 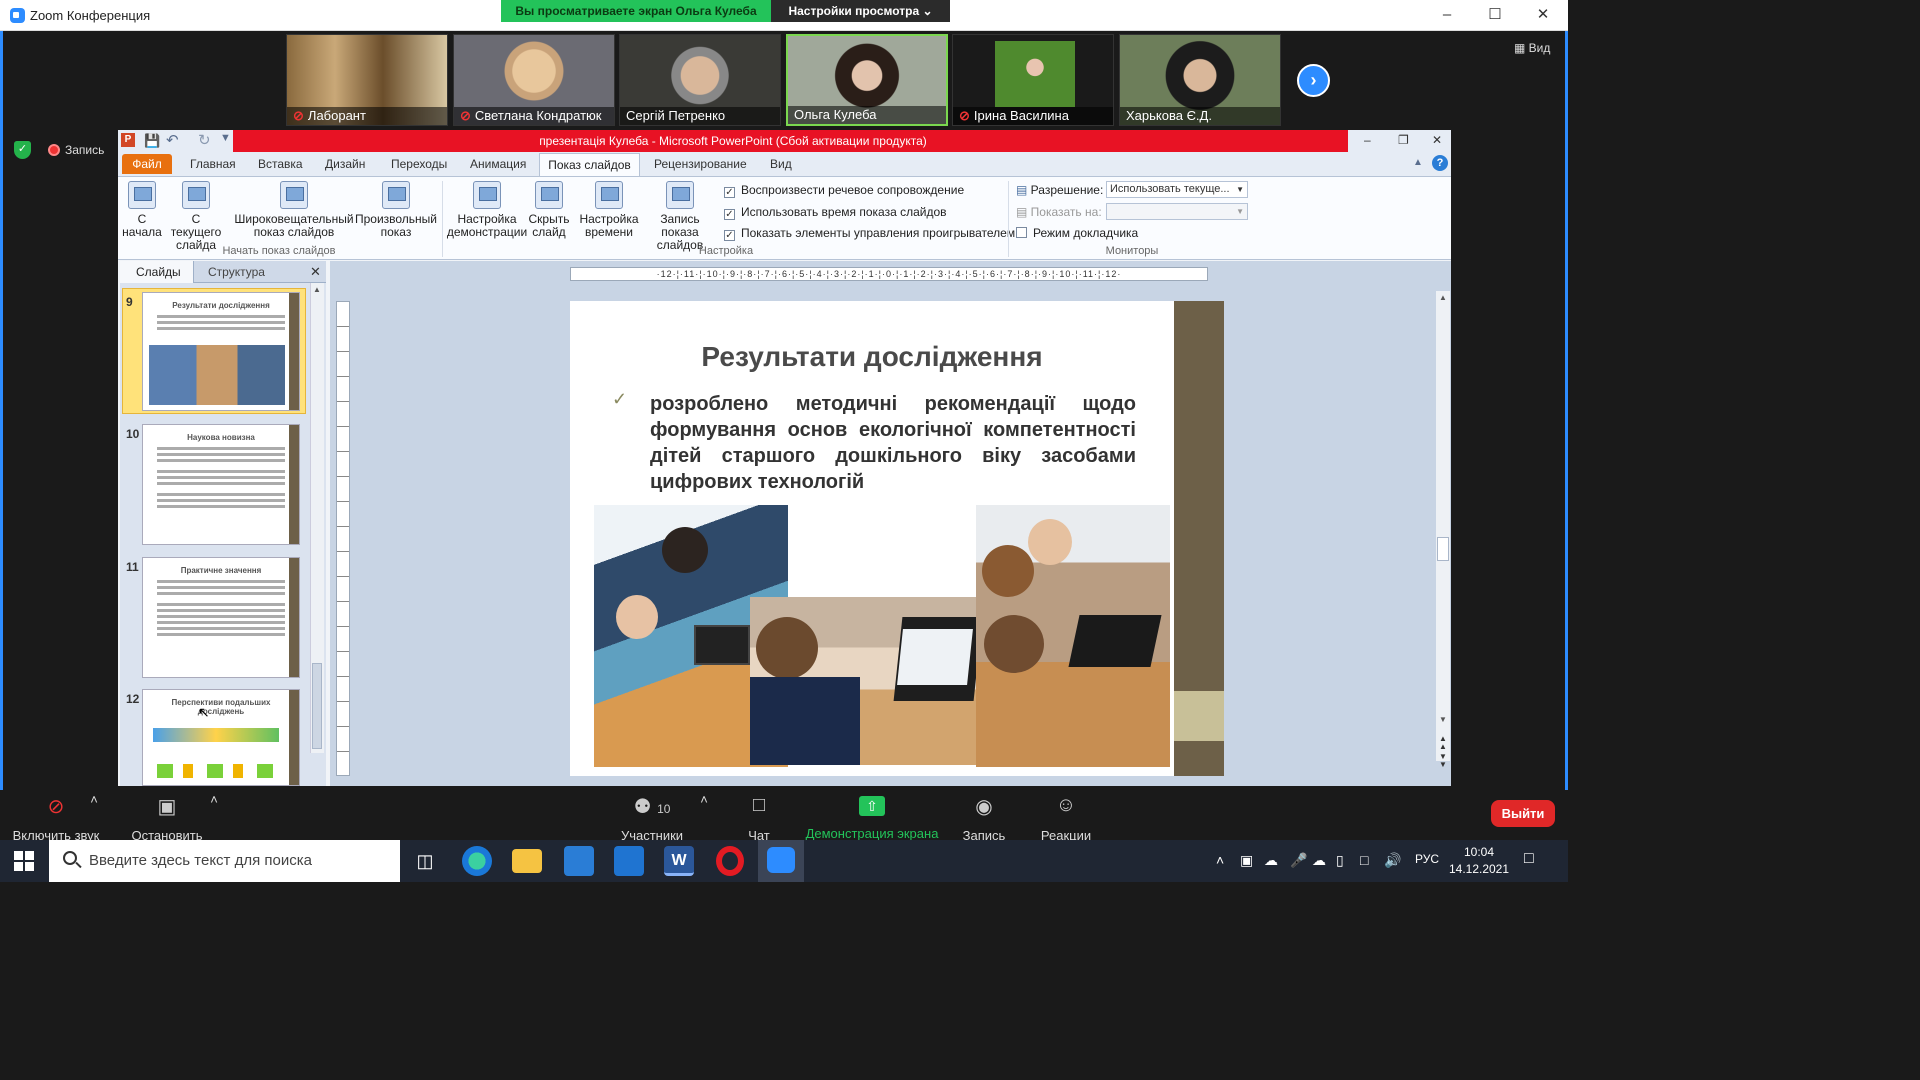 What do you see at coordinates (317, 518) in the screenshot?
I see `slides-pane-scrollbar: ▲` at bounding box center [317, 518].